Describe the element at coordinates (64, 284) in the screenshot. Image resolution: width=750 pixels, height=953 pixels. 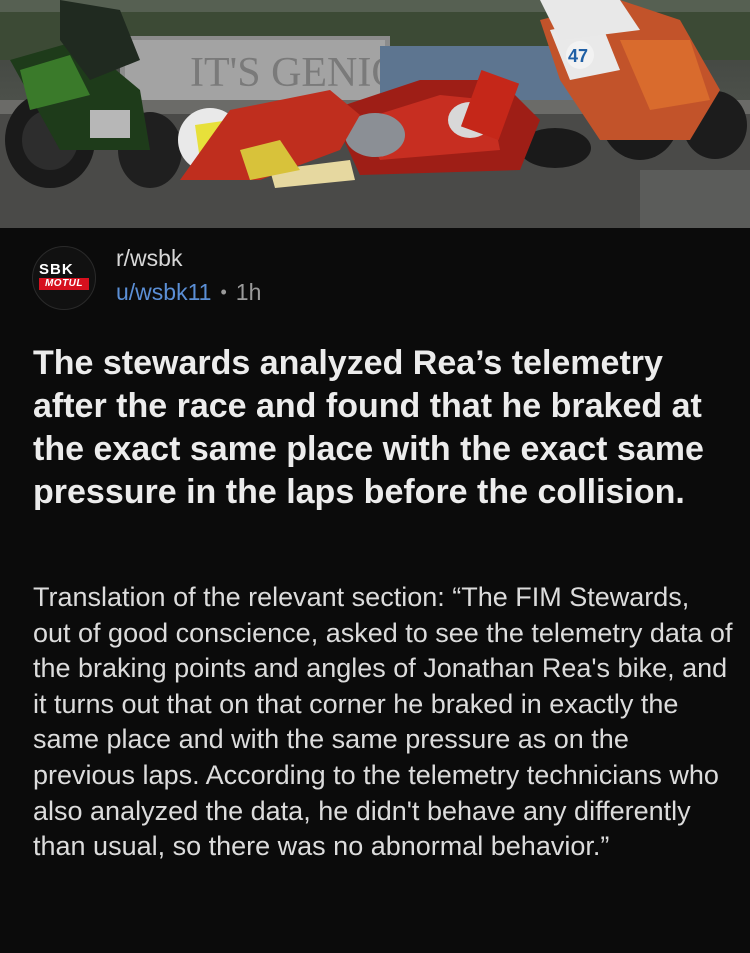
I see `avatar-motul-text: MOTUL` at that location.